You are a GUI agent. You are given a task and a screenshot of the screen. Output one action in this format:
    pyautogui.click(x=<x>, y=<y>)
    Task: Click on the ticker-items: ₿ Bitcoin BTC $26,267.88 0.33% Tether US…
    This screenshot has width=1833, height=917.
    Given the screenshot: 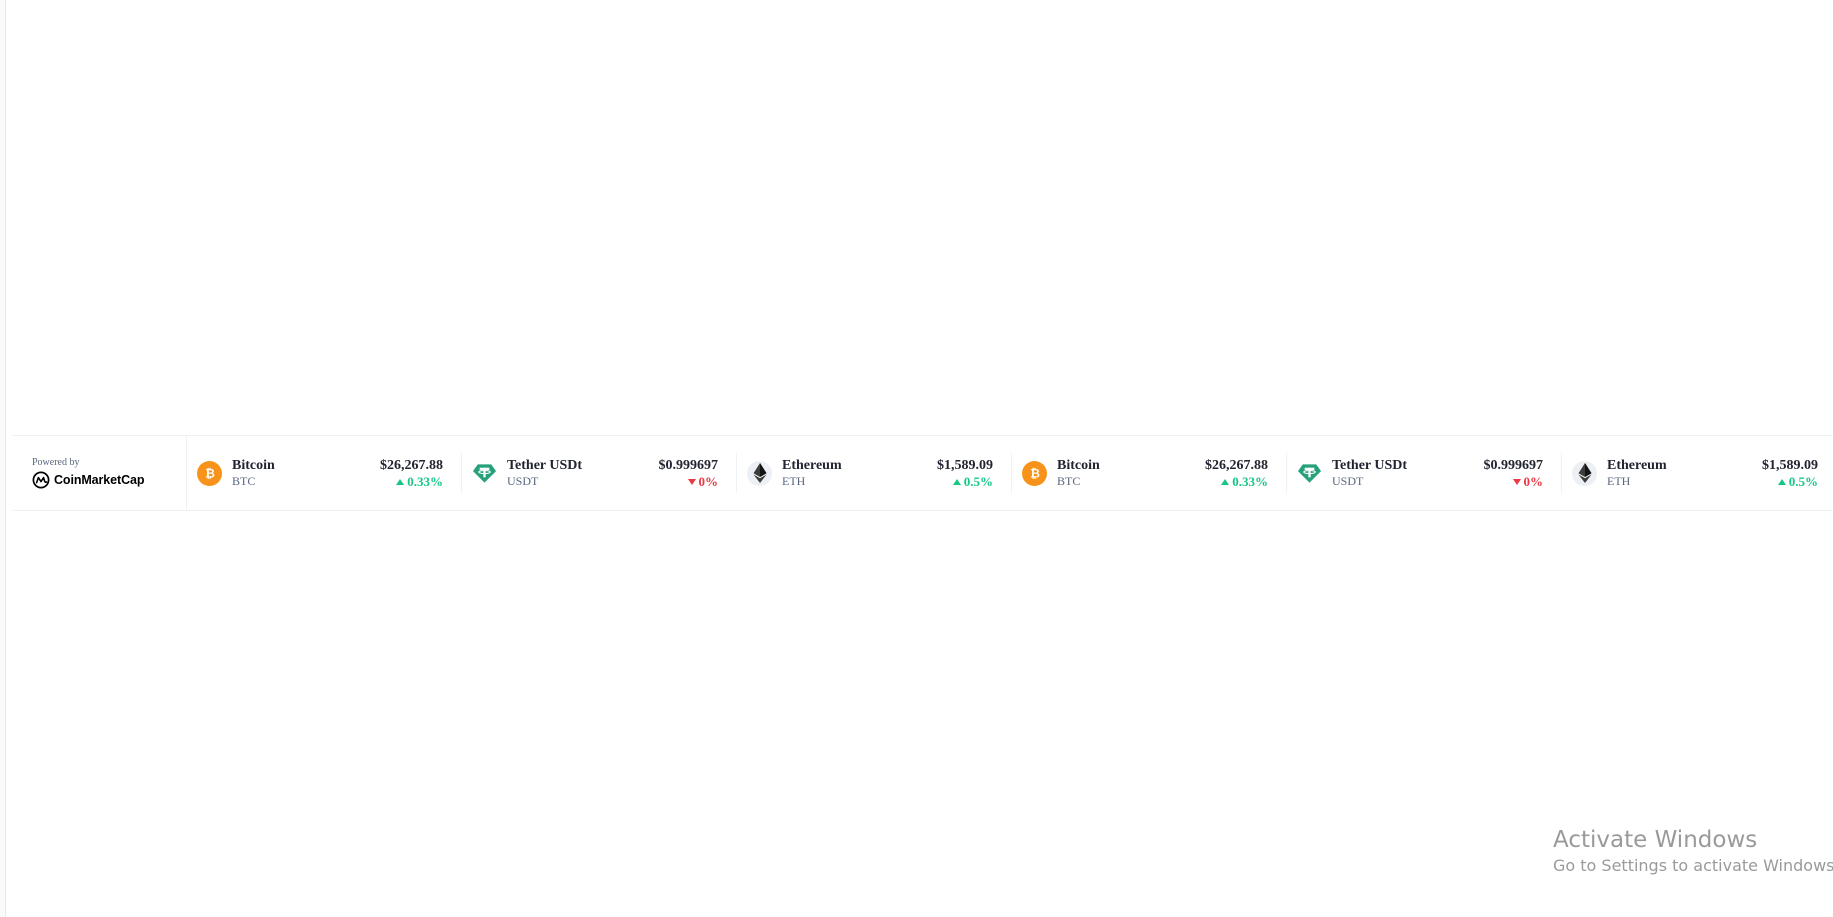 What is the action you would take?
    pyautogui.click(x=1010, y=473)
    